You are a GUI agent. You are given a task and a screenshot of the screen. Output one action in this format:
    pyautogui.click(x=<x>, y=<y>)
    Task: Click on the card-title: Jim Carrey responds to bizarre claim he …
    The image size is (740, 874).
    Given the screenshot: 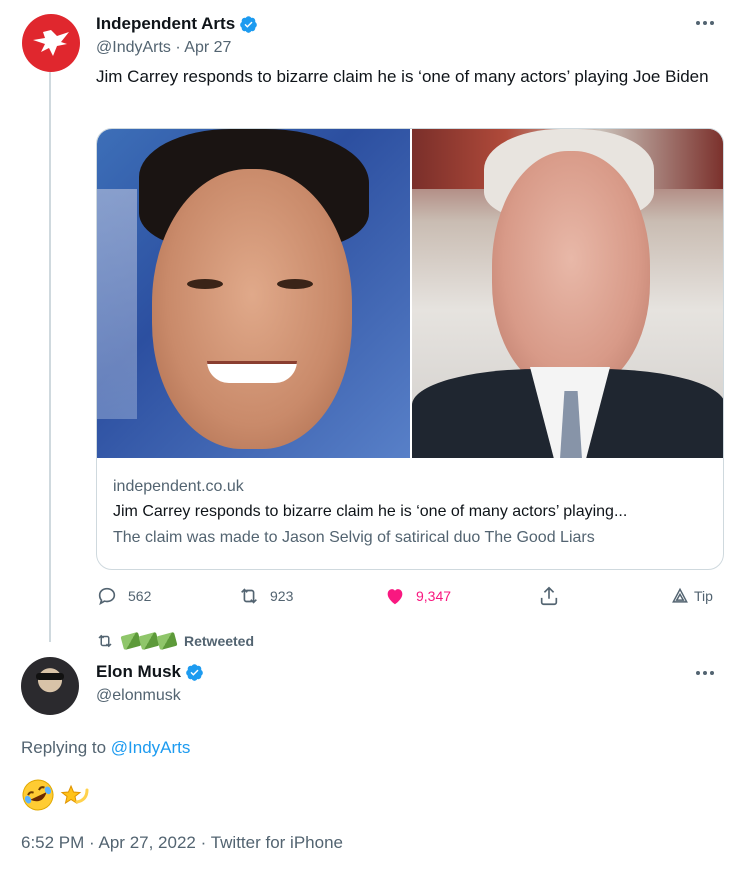 What is the action you would take?
    pyautogui.click(x=370, y=511)
    